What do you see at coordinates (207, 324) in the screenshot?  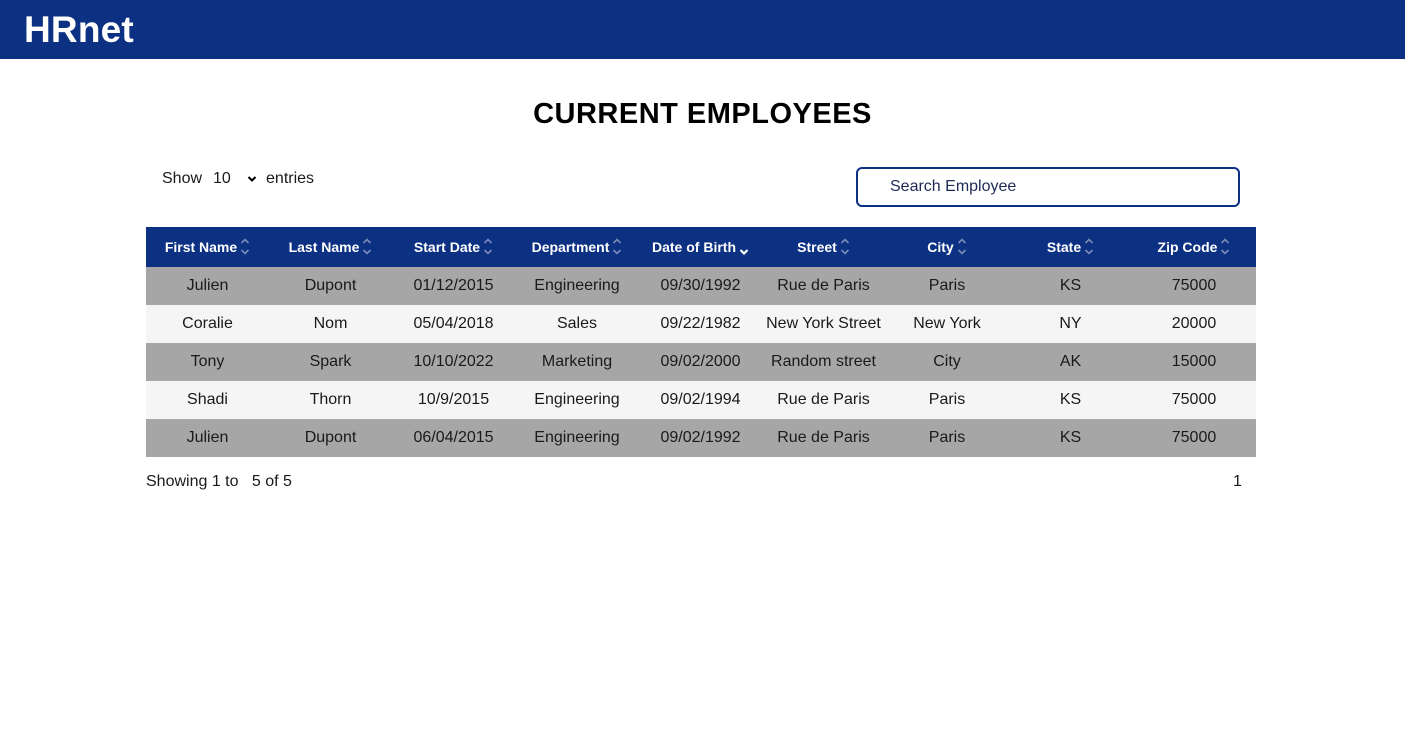 I see `table-cell: Coralie` at bounding box center [207, 324].